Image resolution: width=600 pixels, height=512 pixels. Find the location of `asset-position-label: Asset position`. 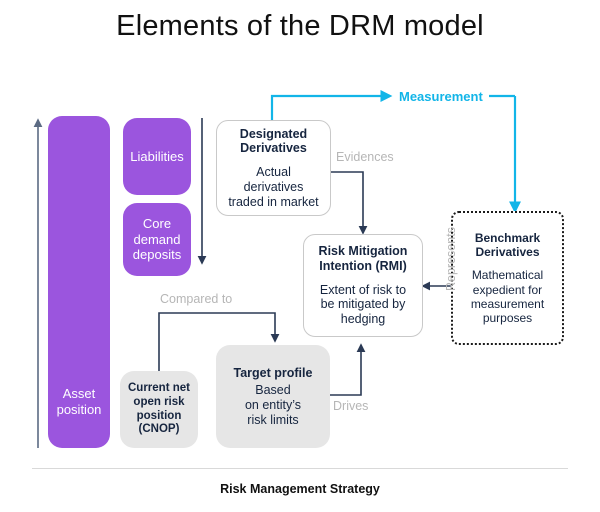

asset-position-label: Asset position is located at coordinates (79, 402).